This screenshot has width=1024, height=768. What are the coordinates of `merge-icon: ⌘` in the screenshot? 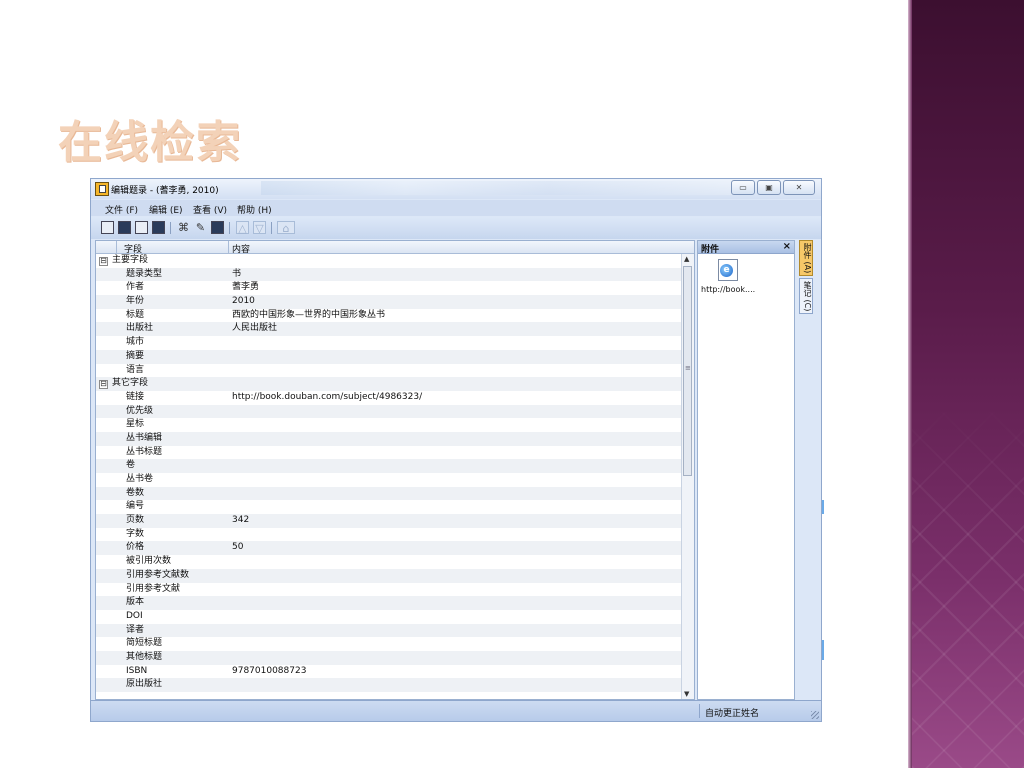 It's located at (183, 227).